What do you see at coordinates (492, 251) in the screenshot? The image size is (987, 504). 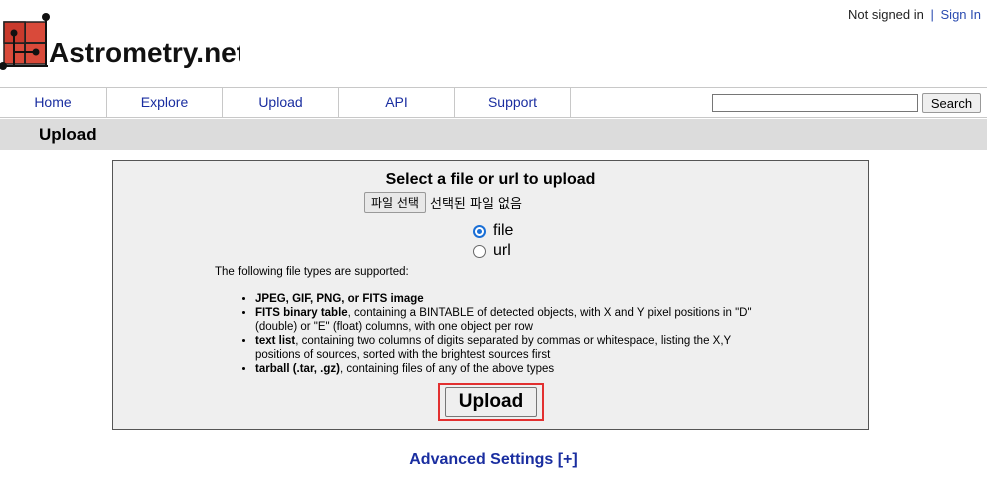 I see `source-option-url: url` at bounding box center [492, 251].